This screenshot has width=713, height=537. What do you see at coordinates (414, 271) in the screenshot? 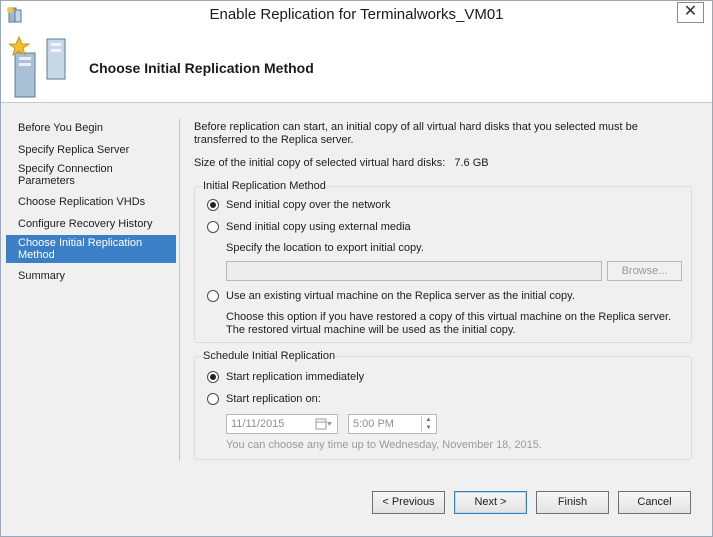
I see `export-location-input` at bounding box center [414, 271].